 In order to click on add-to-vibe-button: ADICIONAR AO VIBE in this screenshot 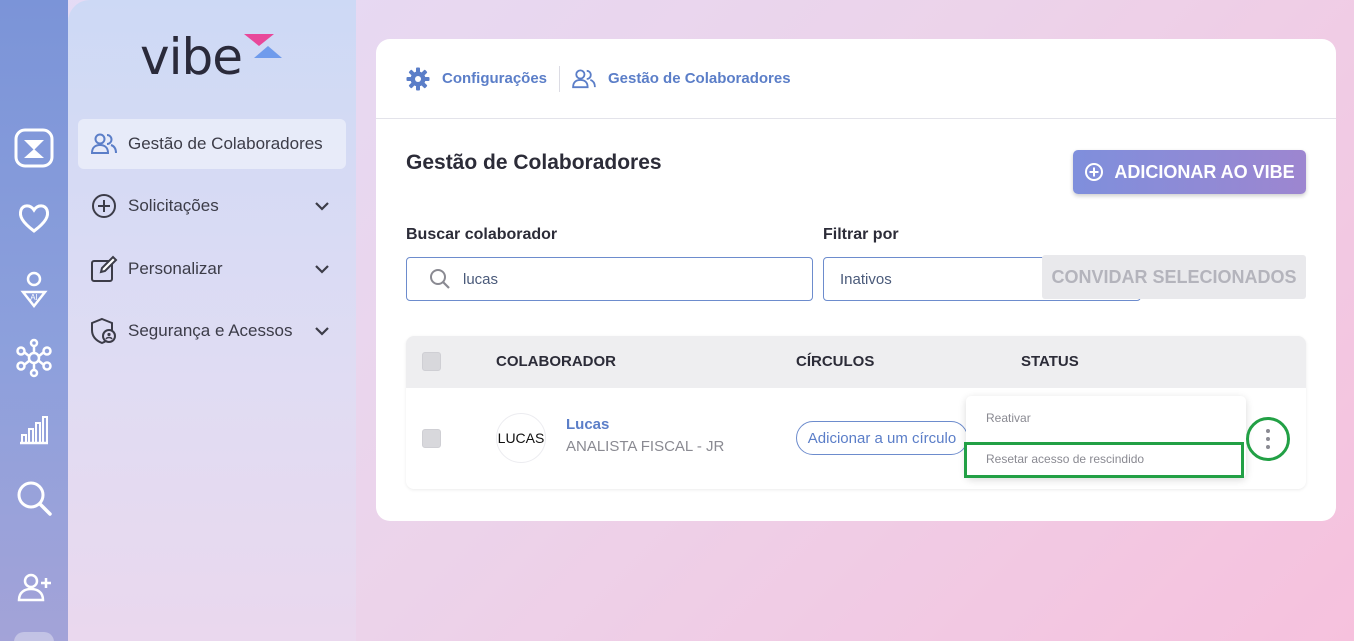, I will do `click(1189, 172)`.